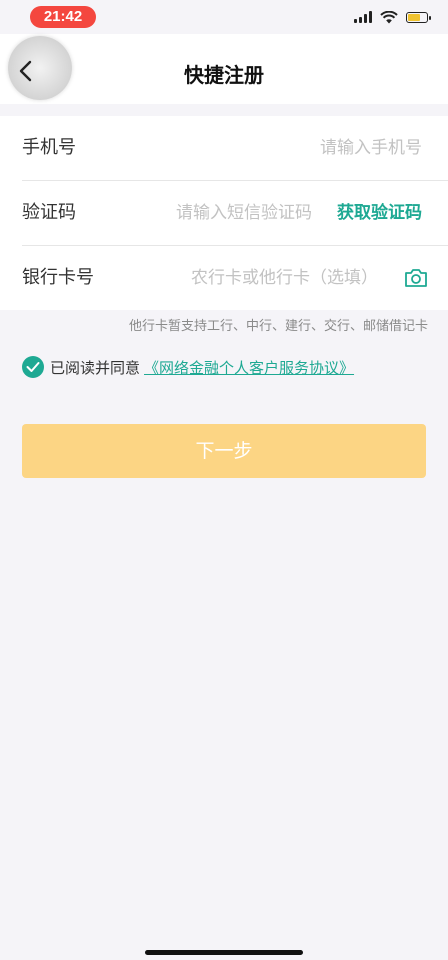 The width and height of the screenshot is (448, 960). Describe the element at coordinates (33, 367) in the screenshot. I see `agreement-check-icon` at that location.